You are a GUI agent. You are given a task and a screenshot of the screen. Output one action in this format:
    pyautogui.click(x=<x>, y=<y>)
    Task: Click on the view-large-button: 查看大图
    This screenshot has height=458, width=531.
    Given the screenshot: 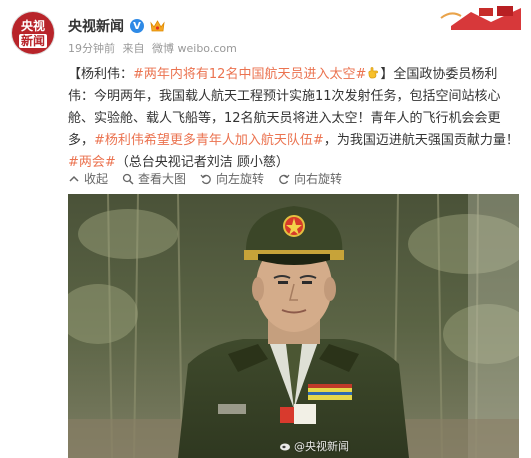 What is the action you would take?
    pyautogui.click(x=154, y=178)
    